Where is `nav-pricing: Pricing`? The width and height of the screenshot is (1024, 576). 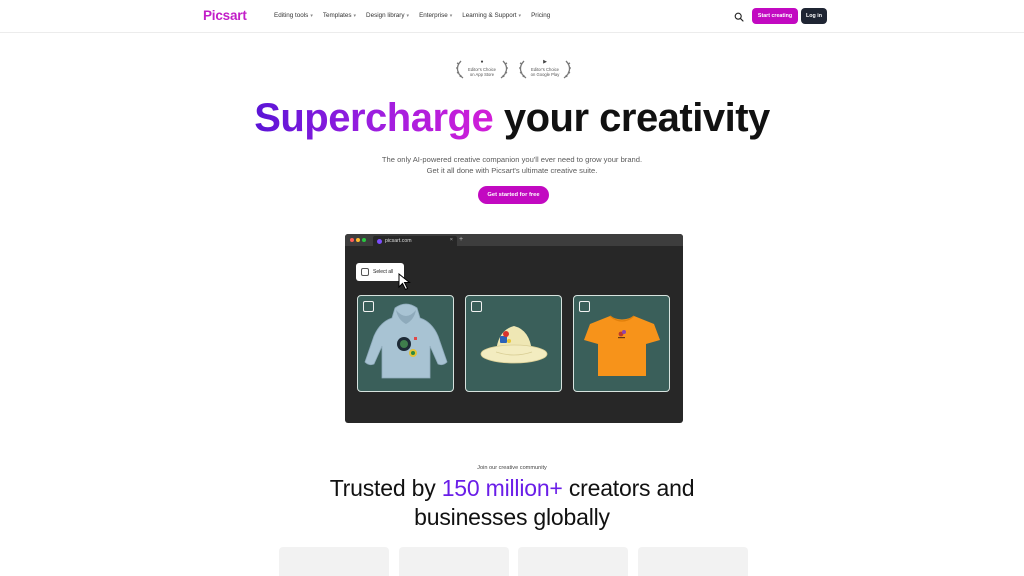
nav-pricing: Pricing is located at coordinates (540, 15).